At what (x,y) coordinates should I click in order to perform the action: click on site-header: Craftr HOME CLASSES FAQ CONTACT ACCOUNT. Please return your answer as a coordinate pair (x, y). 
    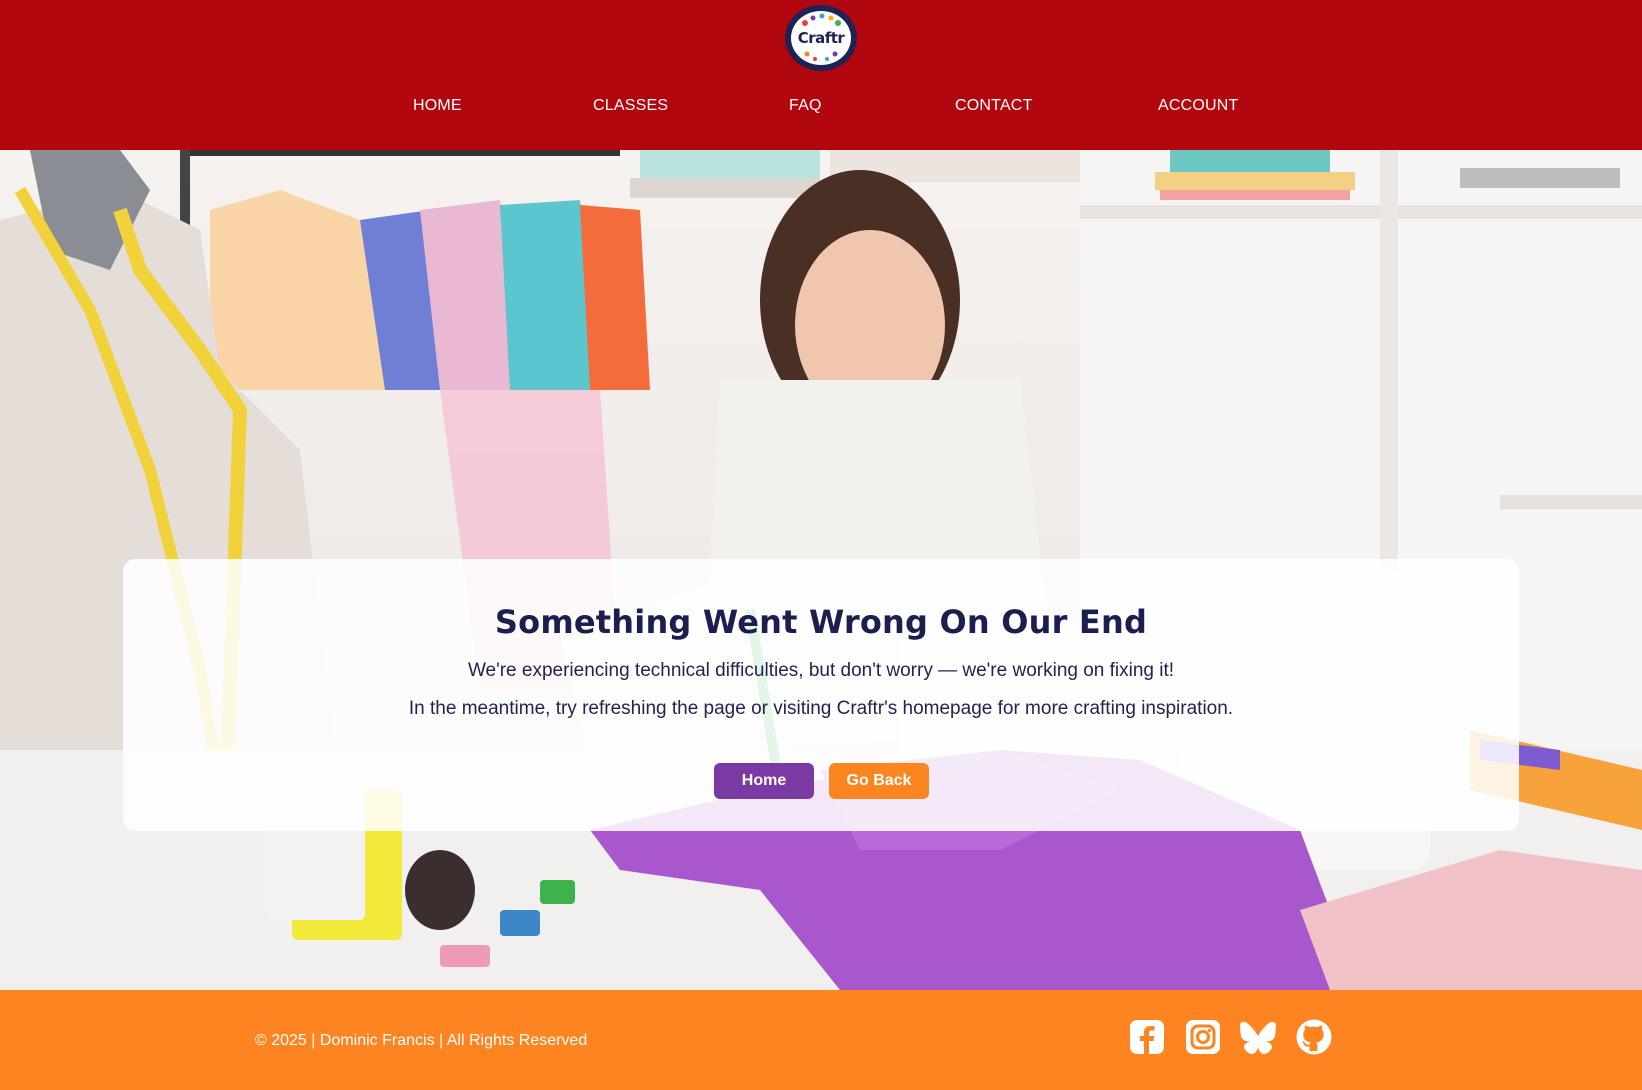
    Looking at the image, I should click on (821, 75).